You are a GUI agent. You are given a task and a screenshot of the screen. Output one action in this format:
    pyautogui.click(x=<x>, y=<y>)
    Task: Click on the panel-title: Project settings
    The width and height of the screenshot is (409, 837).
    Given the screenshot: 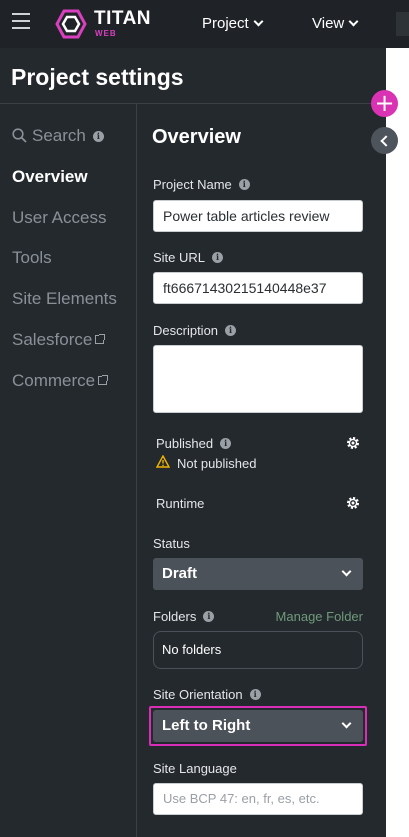 What is the action you would take?
    pyautogui.click(x=97, y=77)
    